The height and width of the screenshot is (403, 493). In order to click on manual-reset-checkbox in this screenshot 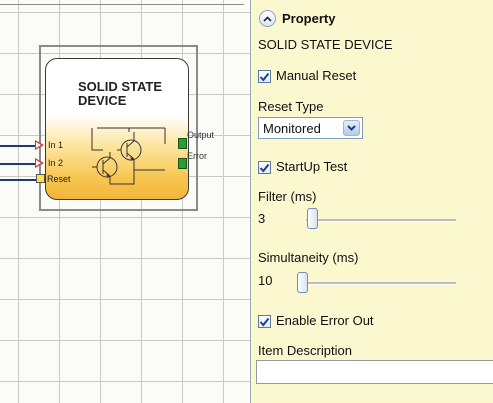, I will do `click(264, 76)`.